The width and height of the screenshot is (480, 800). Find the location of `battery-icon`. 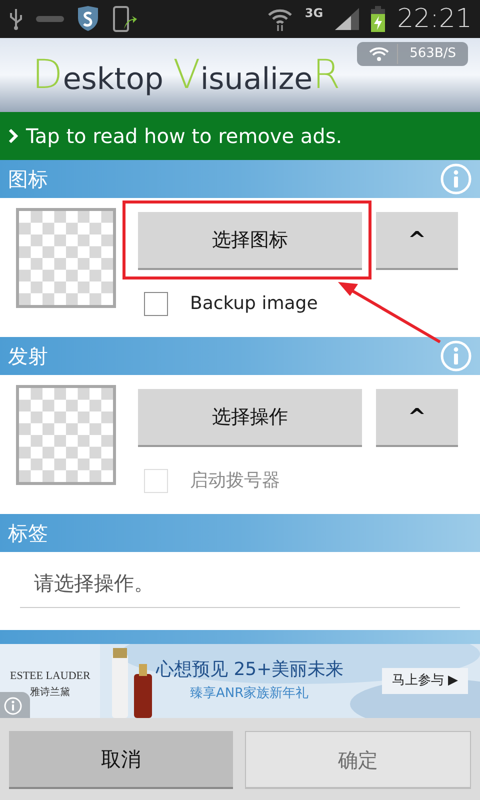

battery-icon is located at coordinates (378, 19).